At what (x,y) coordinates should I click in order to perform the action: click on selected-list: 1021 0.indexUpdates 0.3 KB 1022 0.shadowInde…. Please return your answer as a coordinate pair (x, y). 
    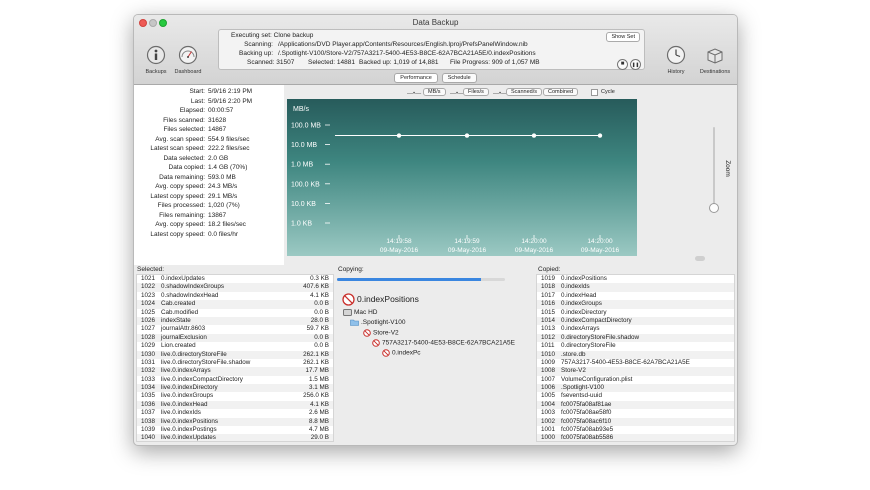
    Looking at the image, I should click on (235, 358).